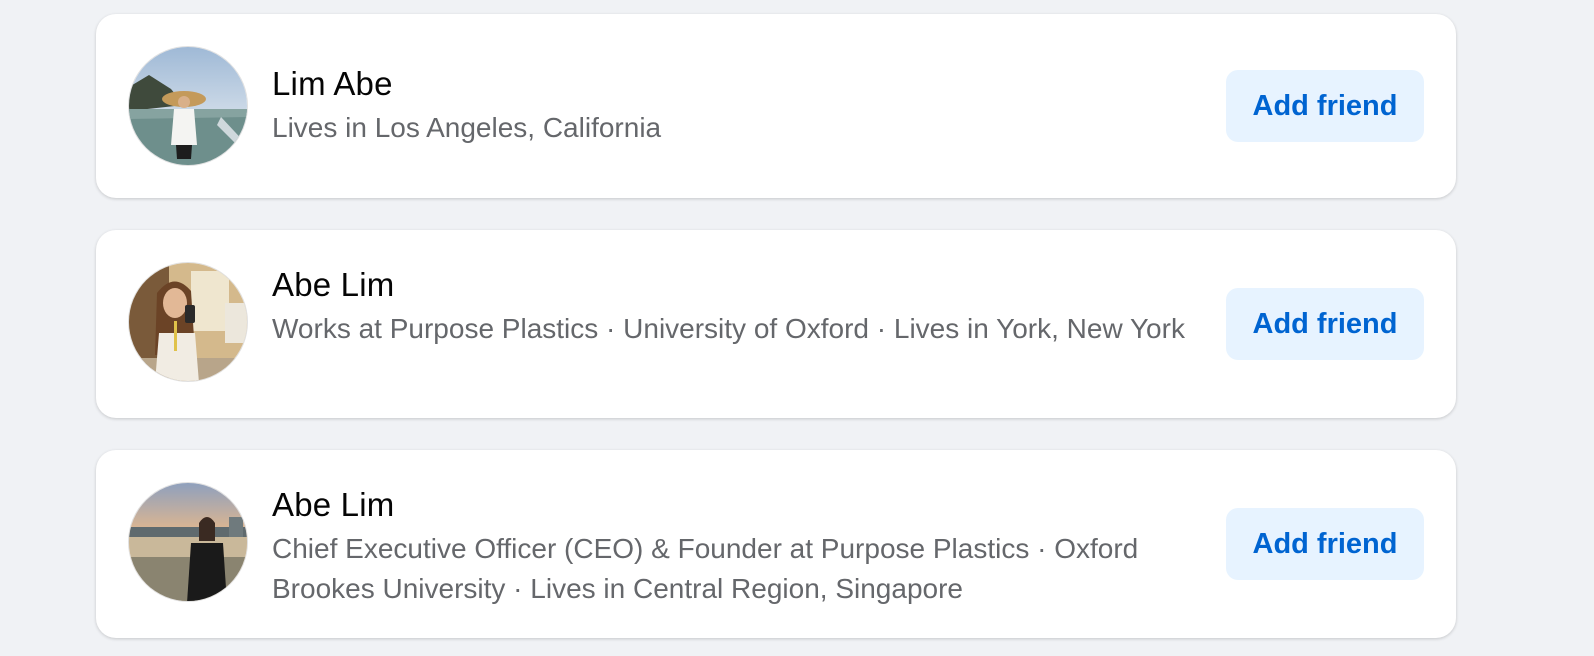  What do you see at coordinates (742, 84) in the screenshot?
I see `person-name: Lim Abe` at bounding box center [742, 84].